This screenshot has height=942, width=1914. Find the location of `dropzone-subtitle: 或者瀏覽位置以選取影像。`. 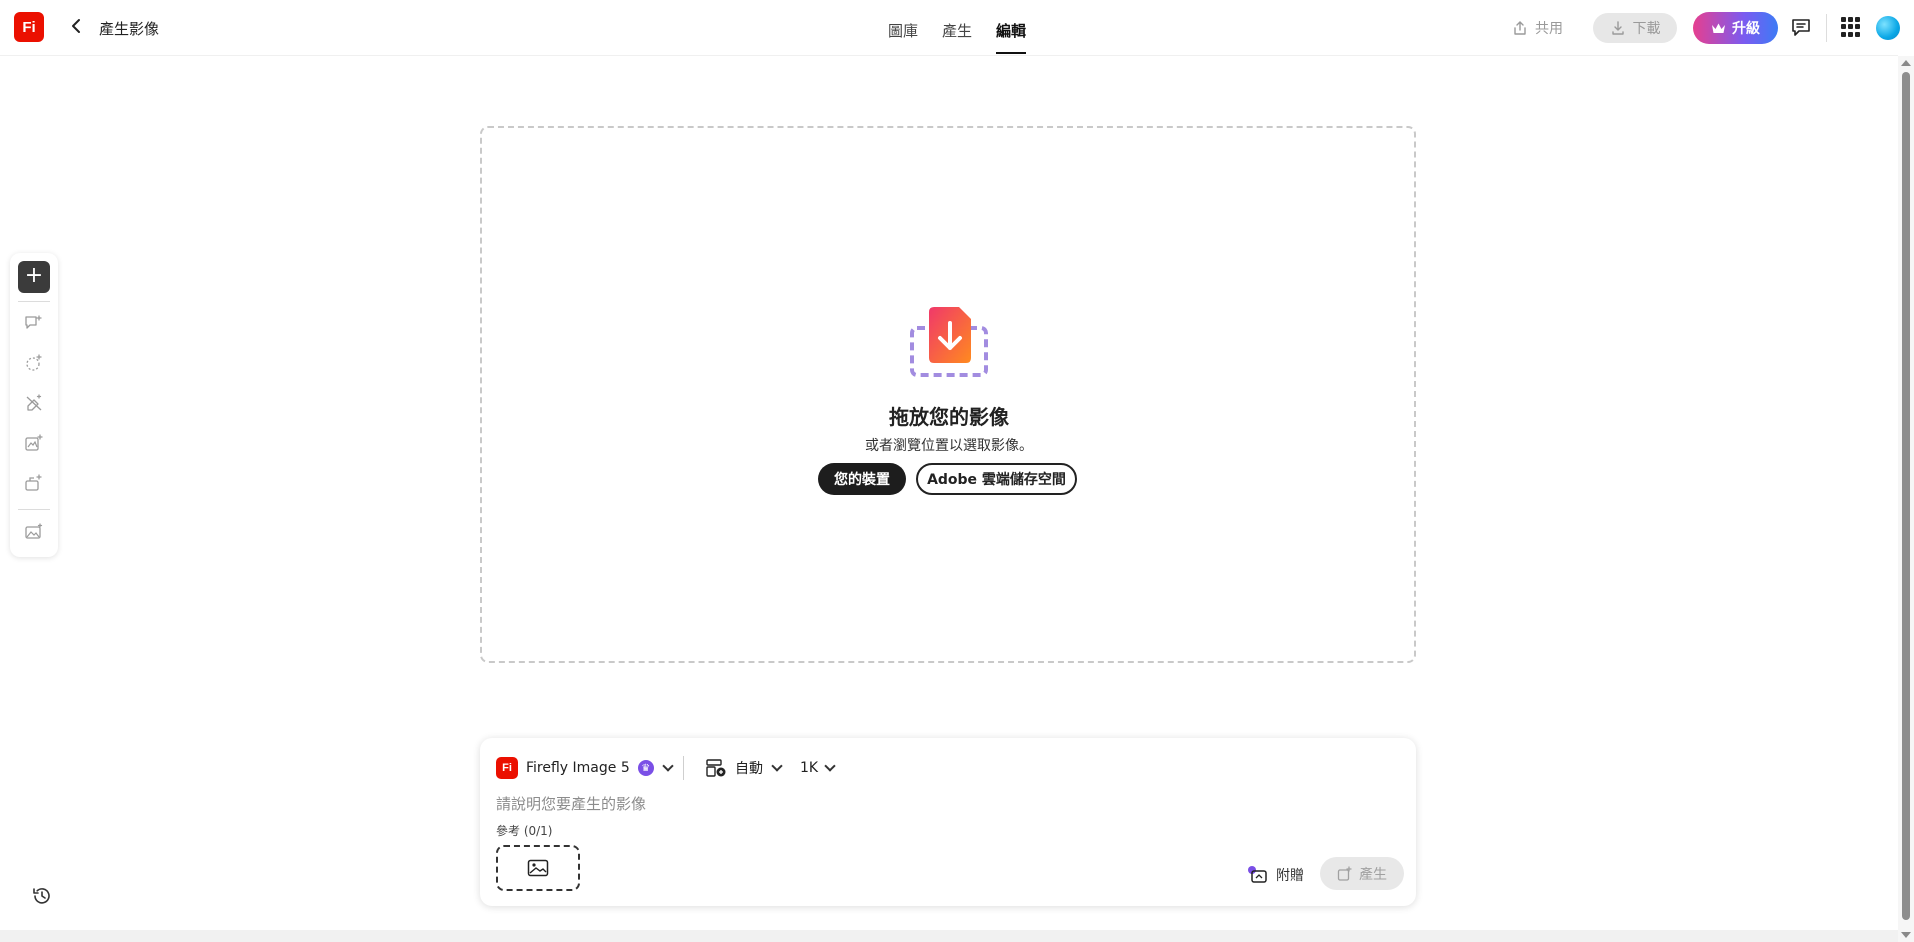

dropzone-subtitle: 或者瀏覽位置以選取影像。 is located at coordinates (949, 446).